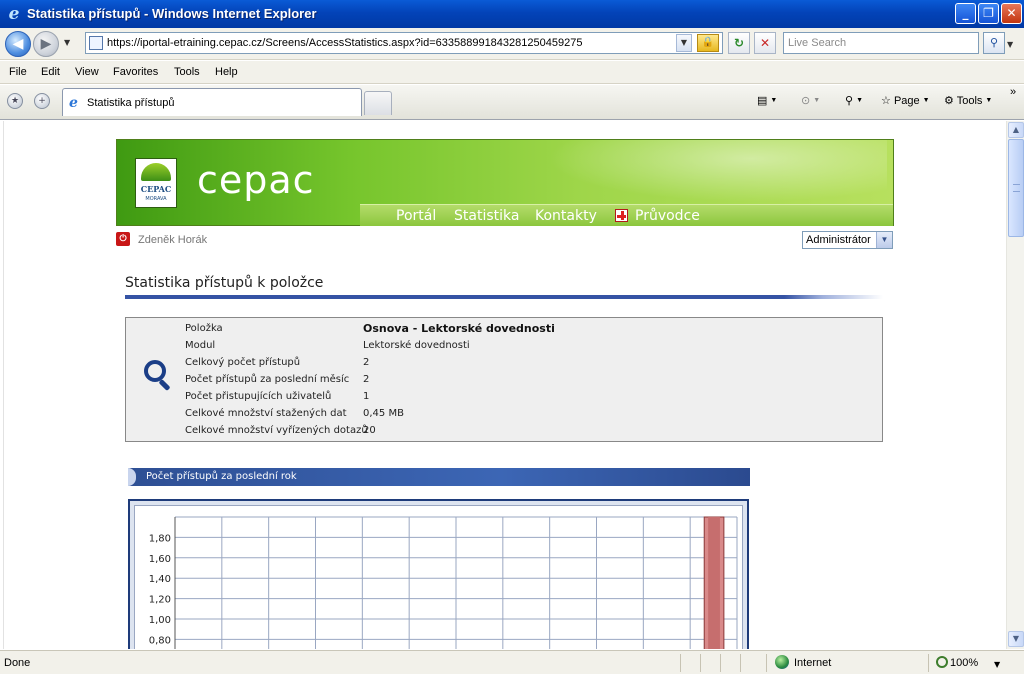  What do you see at coordinates (155, 371) in the screenshot?
I see `magnifier-icon` at bounding box center [155, 371].